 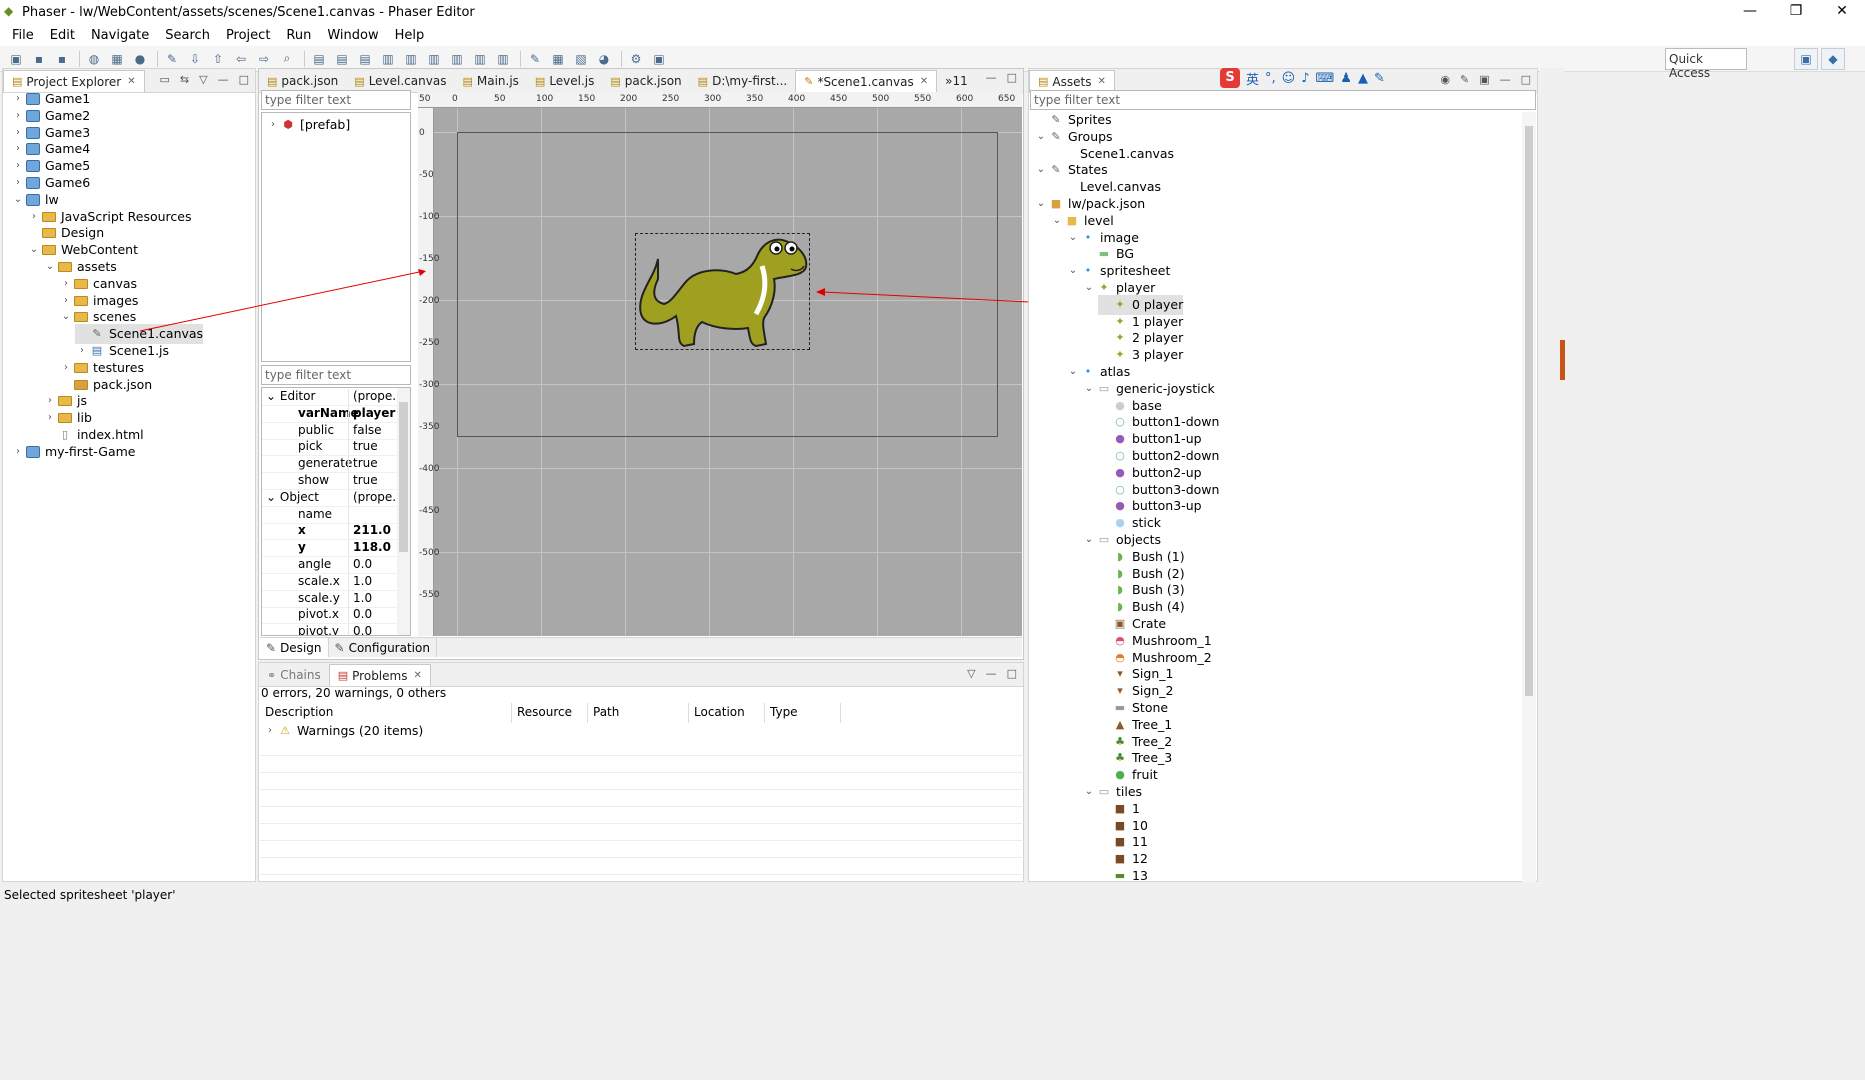 I want to click on pack-icon: ■, so click(x=1056, y=203).